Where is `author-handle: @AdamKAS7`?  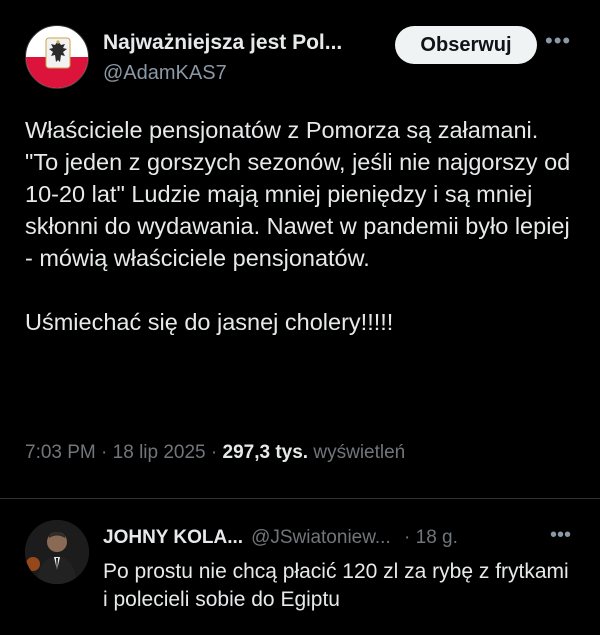 author-handle: @AdamKAS7 is located at coordinates (248, 73).